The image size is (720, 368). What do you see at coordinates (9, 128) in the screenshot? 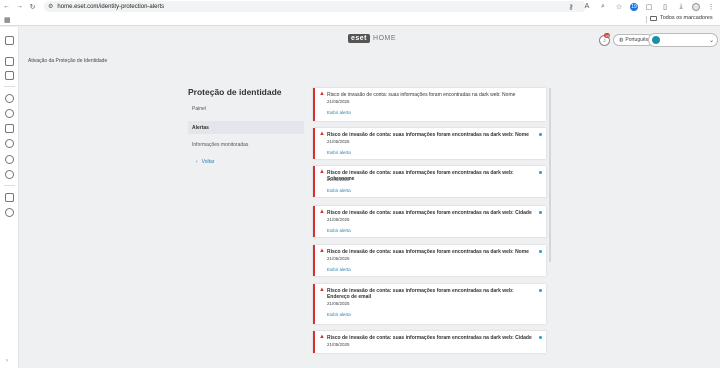
I see `vpn-icon` at bounding box center [9, 128].